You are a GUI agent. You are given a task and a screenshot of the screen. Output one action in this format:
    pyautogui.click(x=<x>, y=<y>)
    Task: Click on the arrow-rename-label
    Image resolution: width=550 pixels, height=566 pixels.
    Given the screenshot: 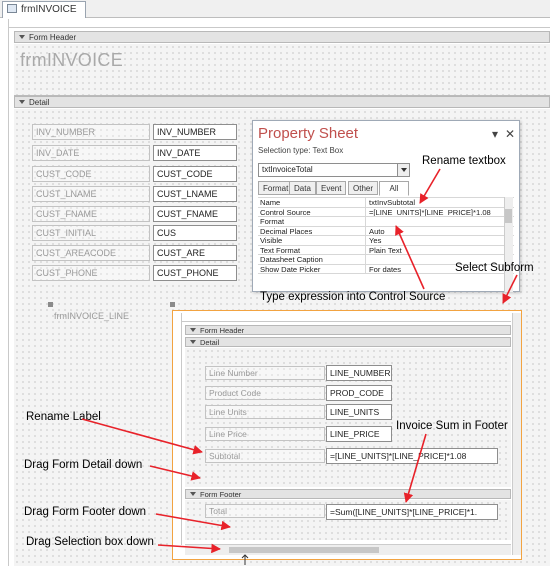 What is the action you would take?
    pyautogui.click(x=142, y=436)
    